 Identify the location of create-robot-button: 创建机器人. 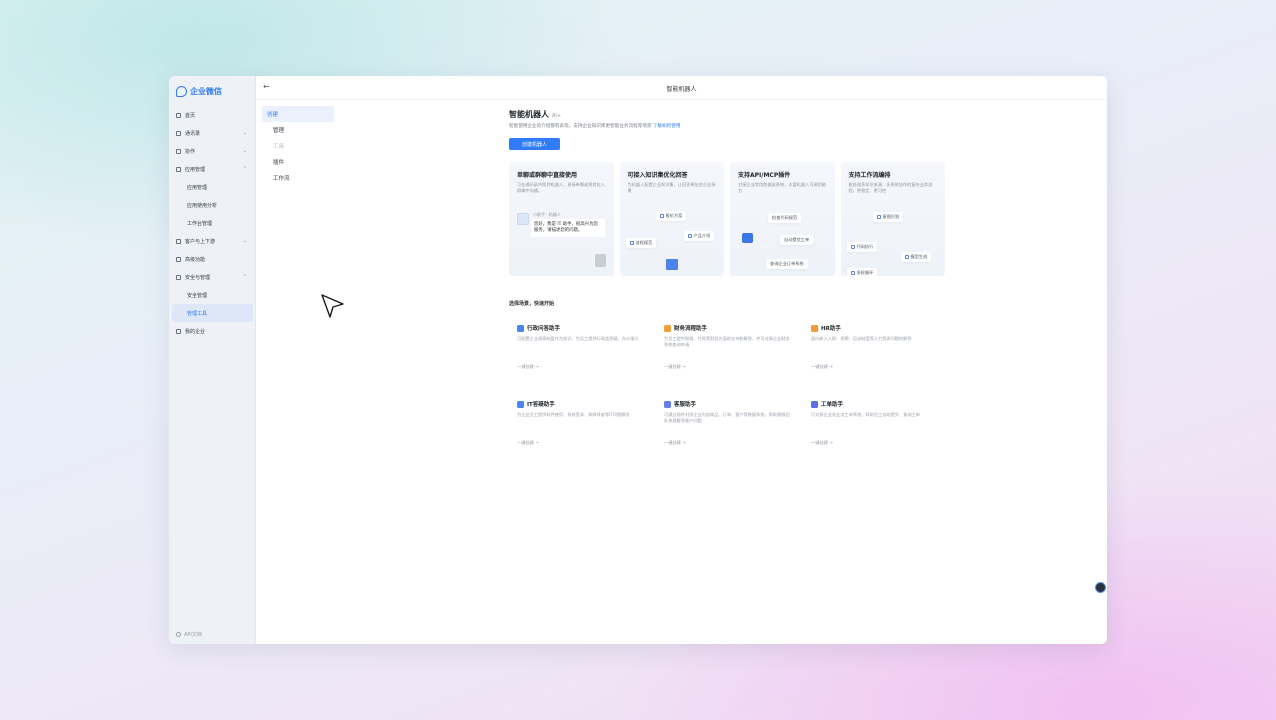
(534, 144).